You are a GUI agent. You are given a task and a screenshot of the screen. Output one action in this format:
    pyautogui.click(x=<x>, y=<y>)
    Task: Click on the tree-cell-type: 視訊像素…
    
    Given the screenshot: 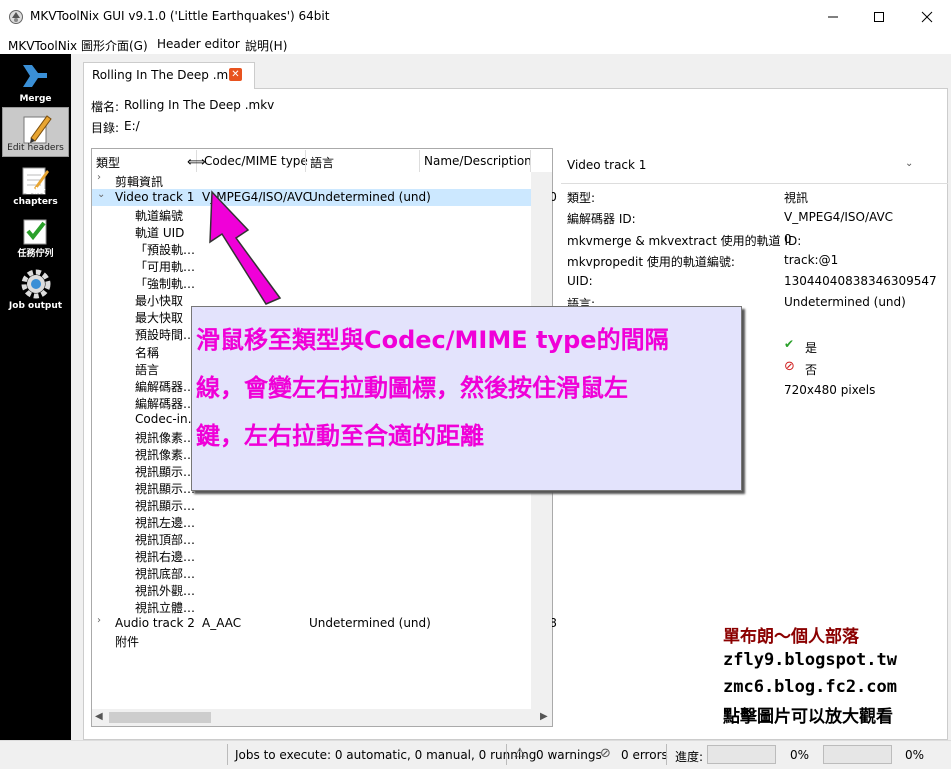 What is the action you would take?
    pyautogui.click(x=165, y=454)
    